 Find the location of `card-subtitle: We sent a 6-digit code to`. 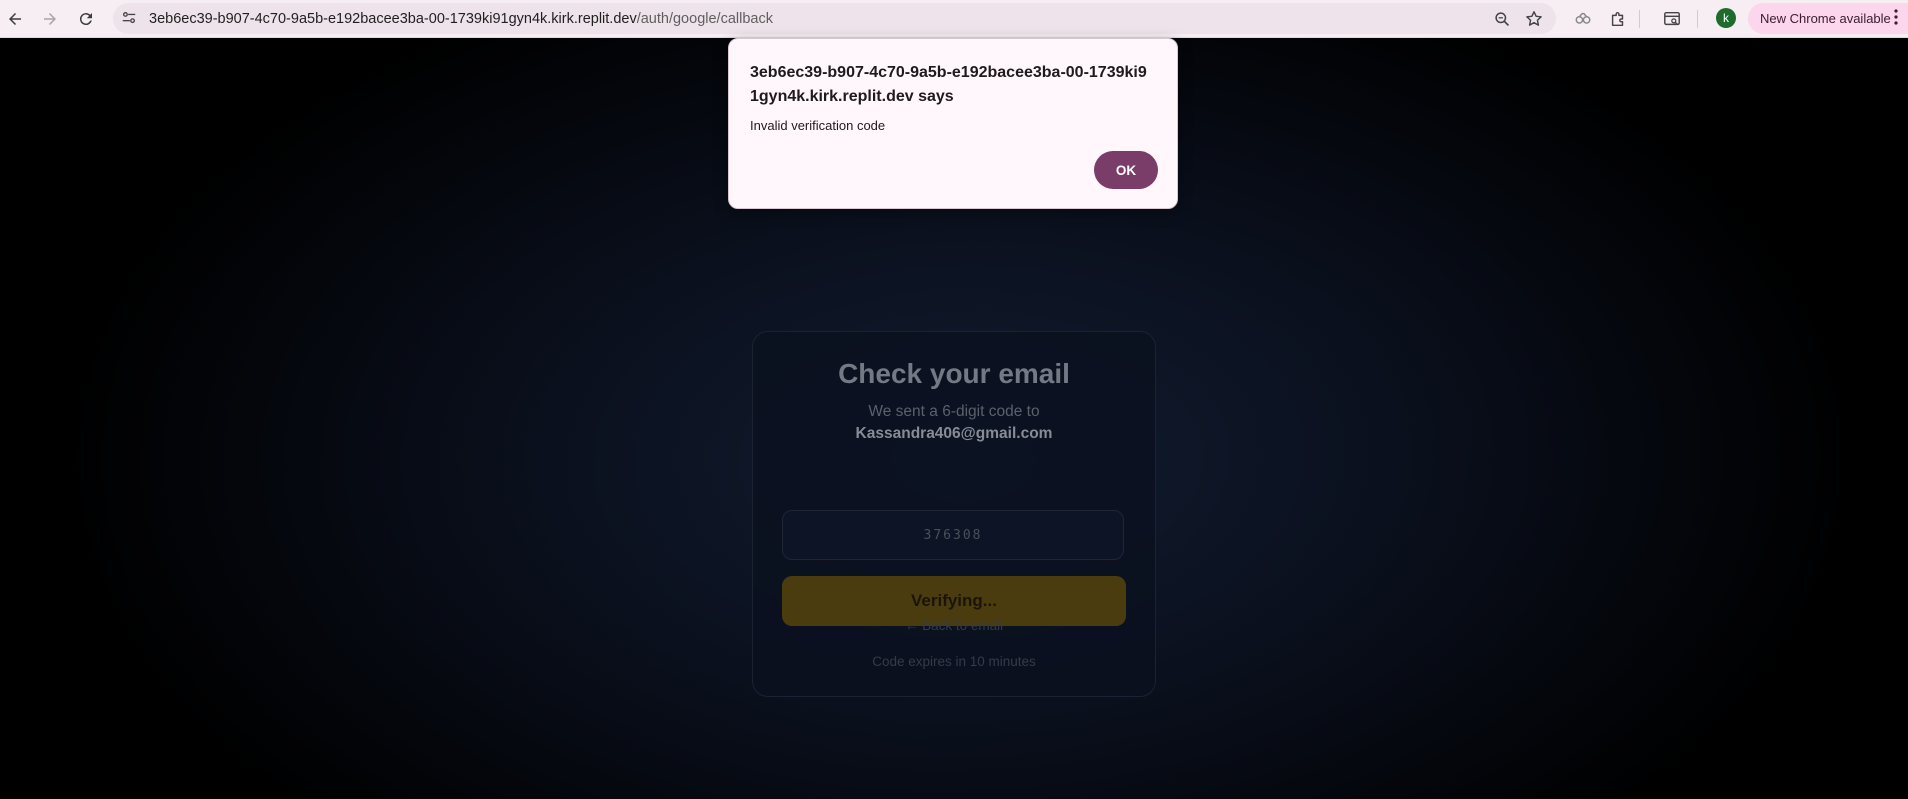

card-subtitle: We sent a 6-digit code to is located at coordinates (954, 411).